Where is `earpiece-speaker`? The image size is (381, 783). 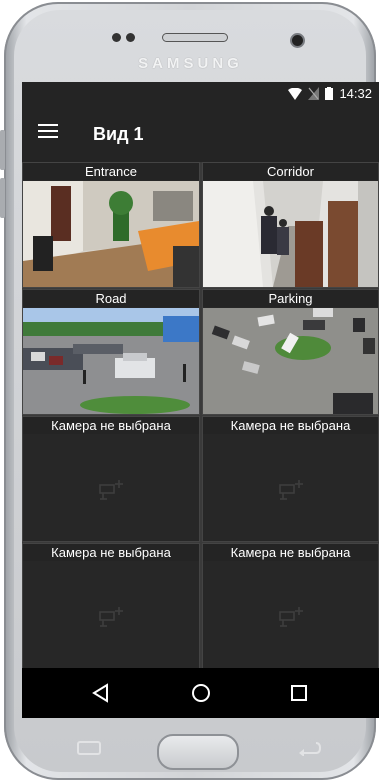
earpiece-speaker is located at coordinates (195, 37).